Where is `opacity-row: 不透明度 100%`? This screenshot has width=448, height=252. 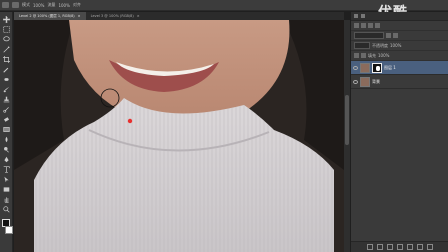 opacity-row: 不透明度 100% is located at coordinates (399, 46).